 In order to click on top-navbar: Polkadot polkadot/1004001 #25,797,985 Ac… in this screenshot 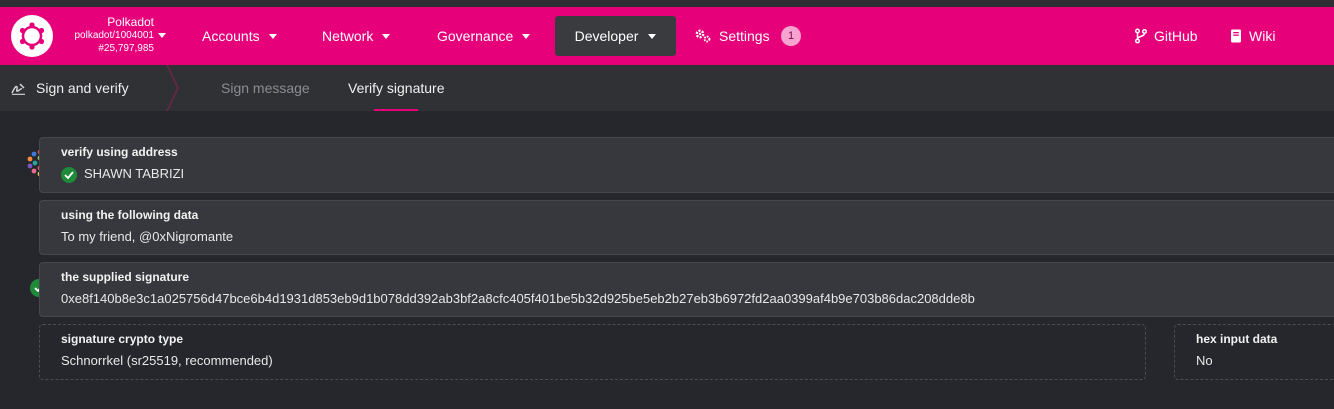, I will do `click(667, 36)`.